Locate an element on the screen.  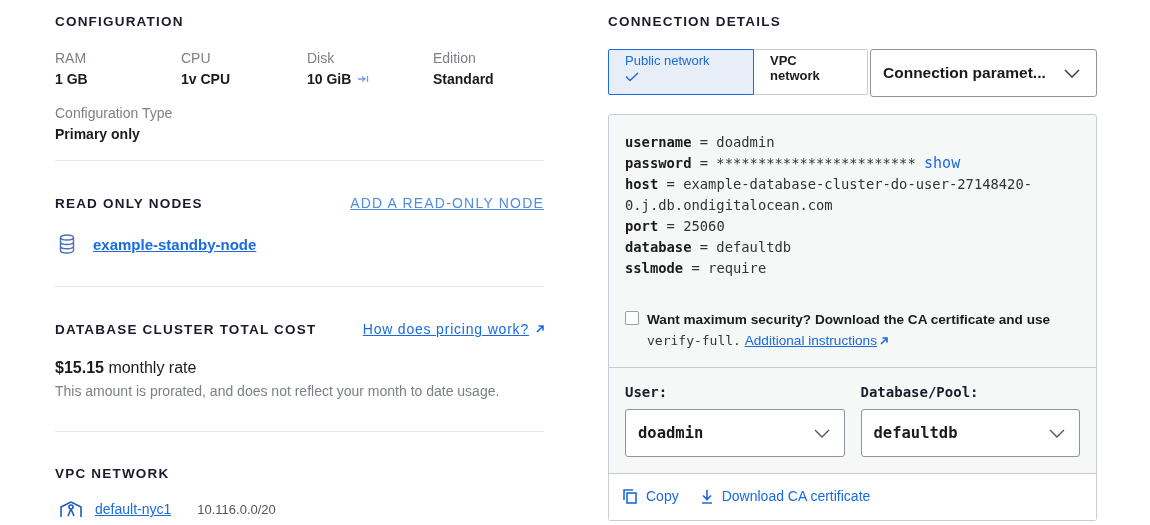
network-tab: VPC network is located at coordinates (811, 72).